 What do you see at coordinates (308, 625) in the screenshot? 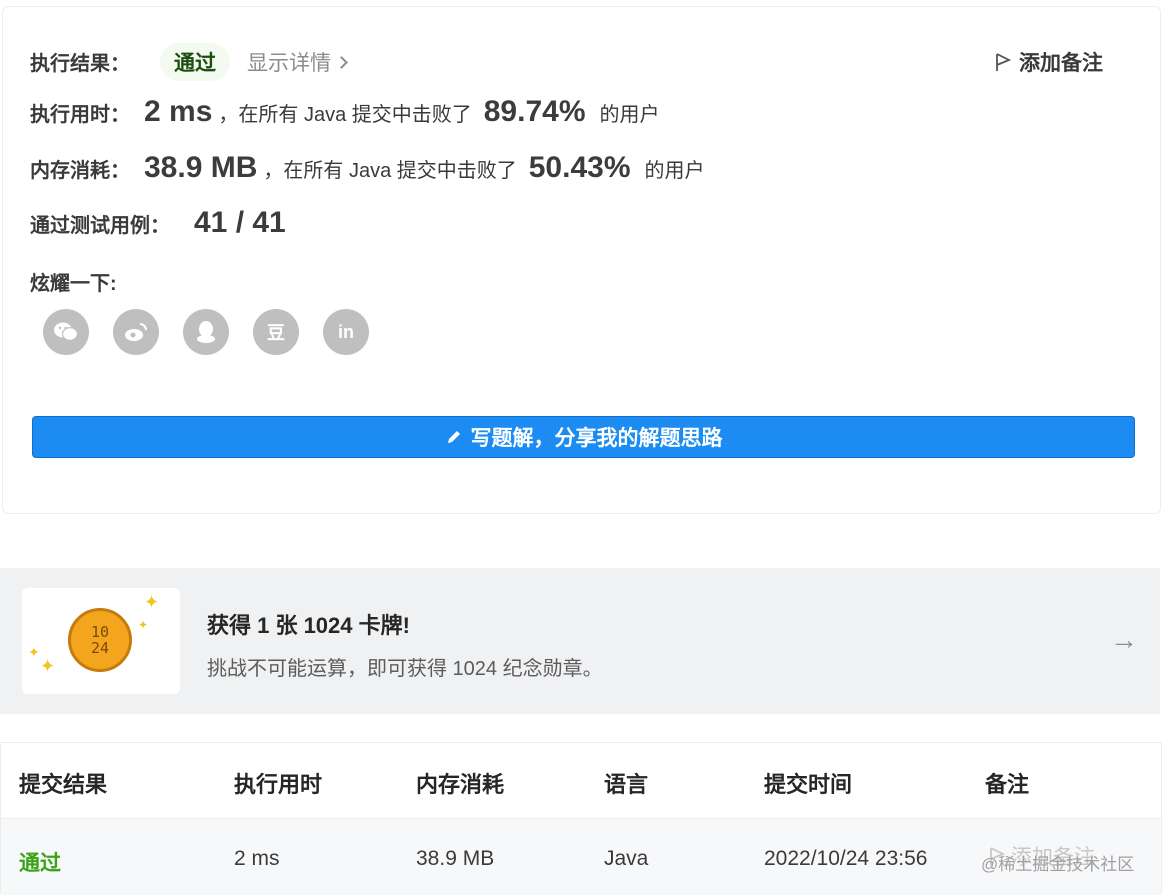
I see `promo-title: 获得 1 张 1024 卡牌!` at bounding box center [308, 625].